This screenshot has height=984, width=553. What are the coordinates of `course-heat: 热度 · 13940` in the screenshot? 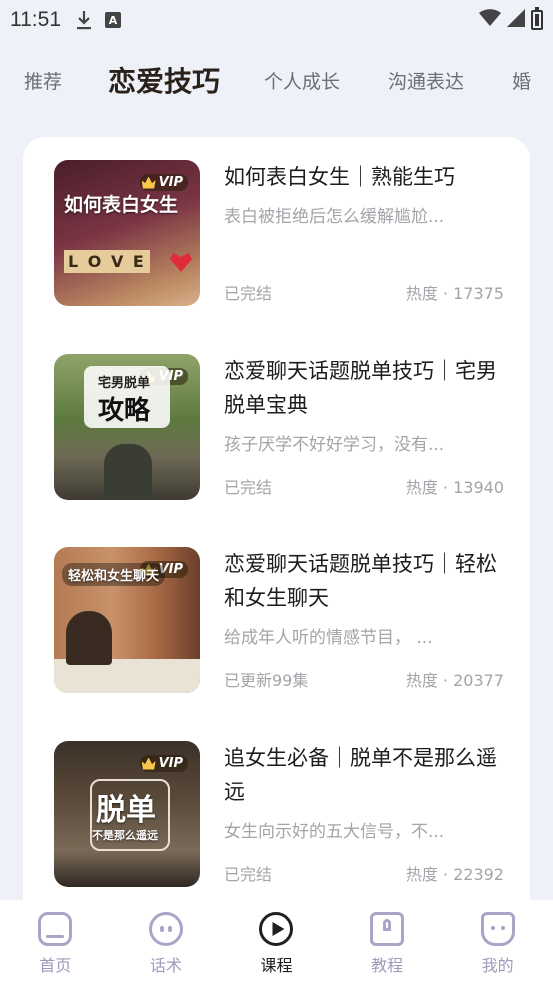 It's located at (454, 487).